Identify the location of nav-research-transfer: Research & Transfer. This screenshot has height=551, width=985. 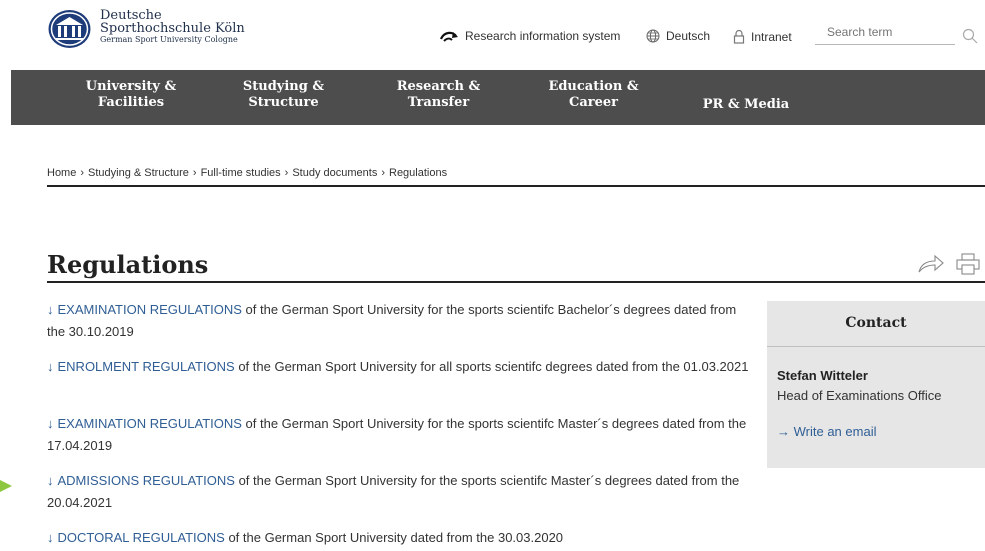
(438, 95).